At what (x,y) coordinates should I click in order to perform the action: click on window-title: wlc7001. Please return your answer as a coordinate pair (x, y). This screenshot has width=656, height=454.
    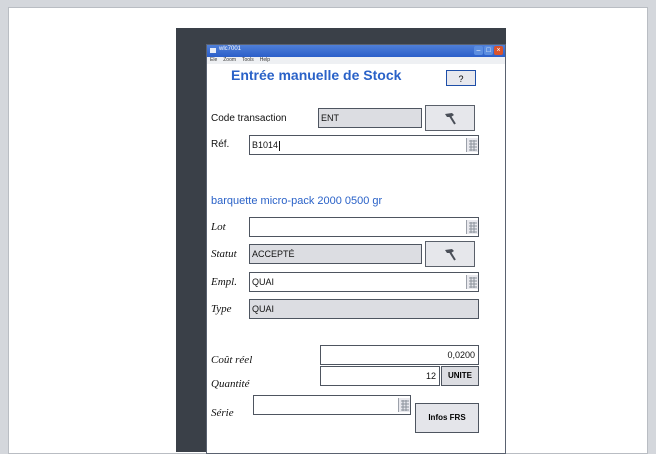
    Looking at the image, I should click on (230, 49).